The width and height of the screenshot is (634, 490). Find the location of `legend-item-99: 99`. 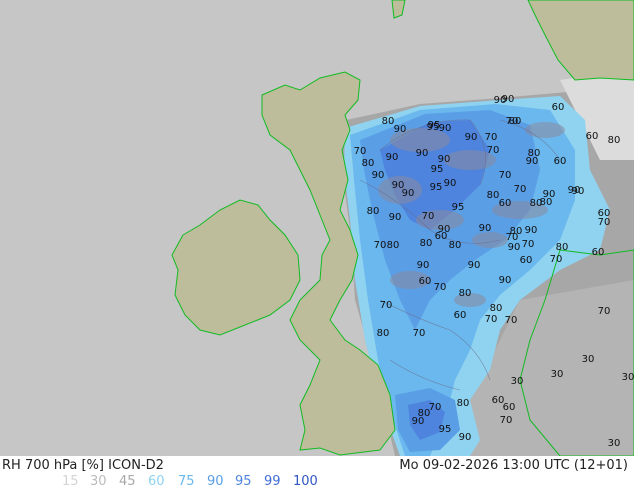

legend-item-99: 99 is located at coordinates (272, 481).